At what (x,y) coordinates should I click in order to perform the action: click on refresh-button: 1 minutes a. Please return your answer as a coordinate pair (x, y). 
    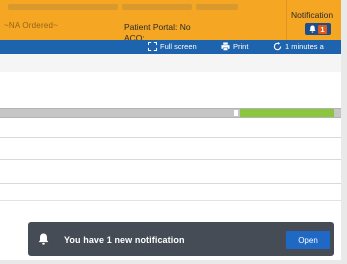
    Looking at the image, I should click on (298, 46).